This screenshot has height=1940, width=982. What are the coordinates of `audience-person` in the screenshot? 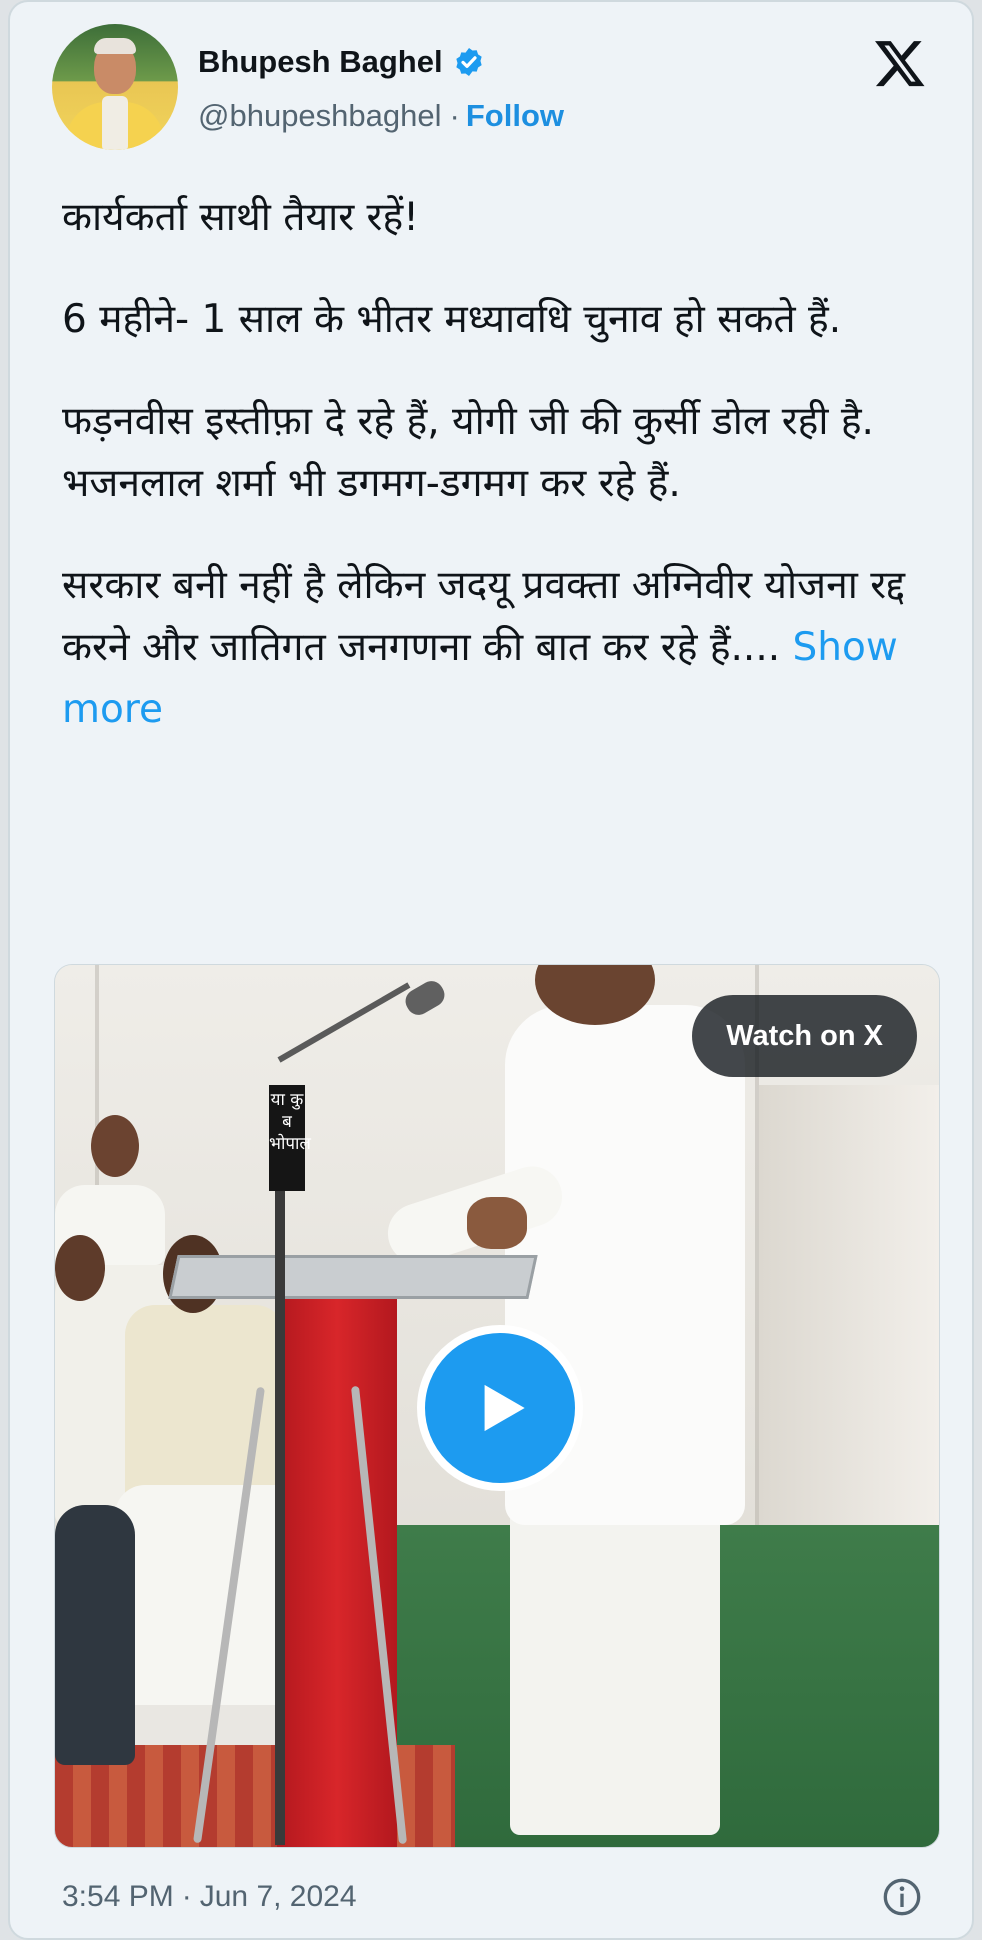 It's located at (95, 1635).